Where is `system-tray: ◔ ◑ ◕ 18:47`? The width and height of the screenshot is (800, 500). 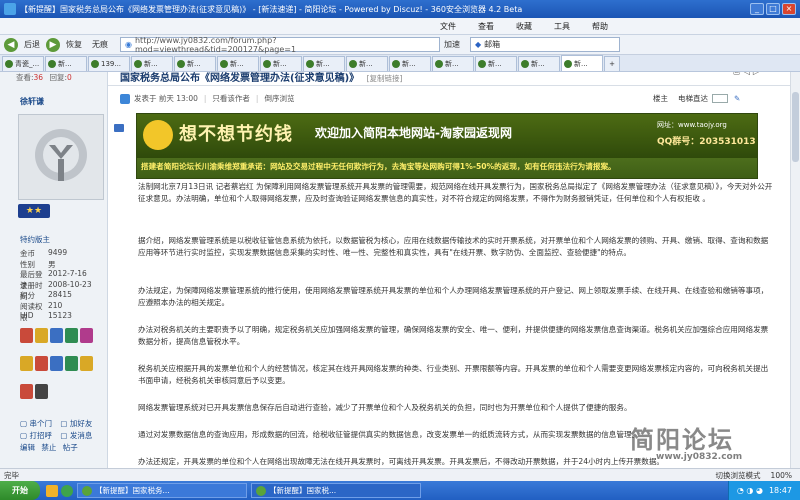 system-tray: ◔ ◑ ◕ 18:47 is located at coordinates (763, 490).